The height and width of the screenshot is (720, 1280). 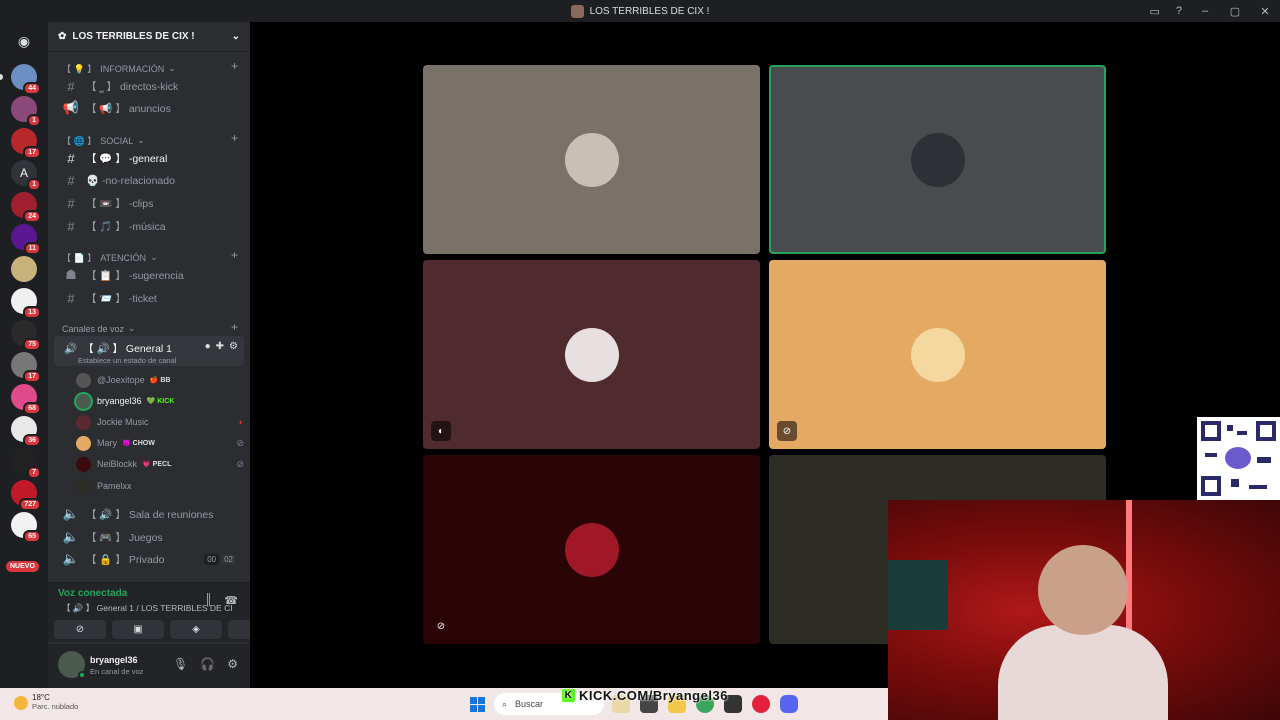 What do you see at coordinates (505, 703) in the screenshot?
I see `search-icon: ⌕` at bounding box center [505, 703].